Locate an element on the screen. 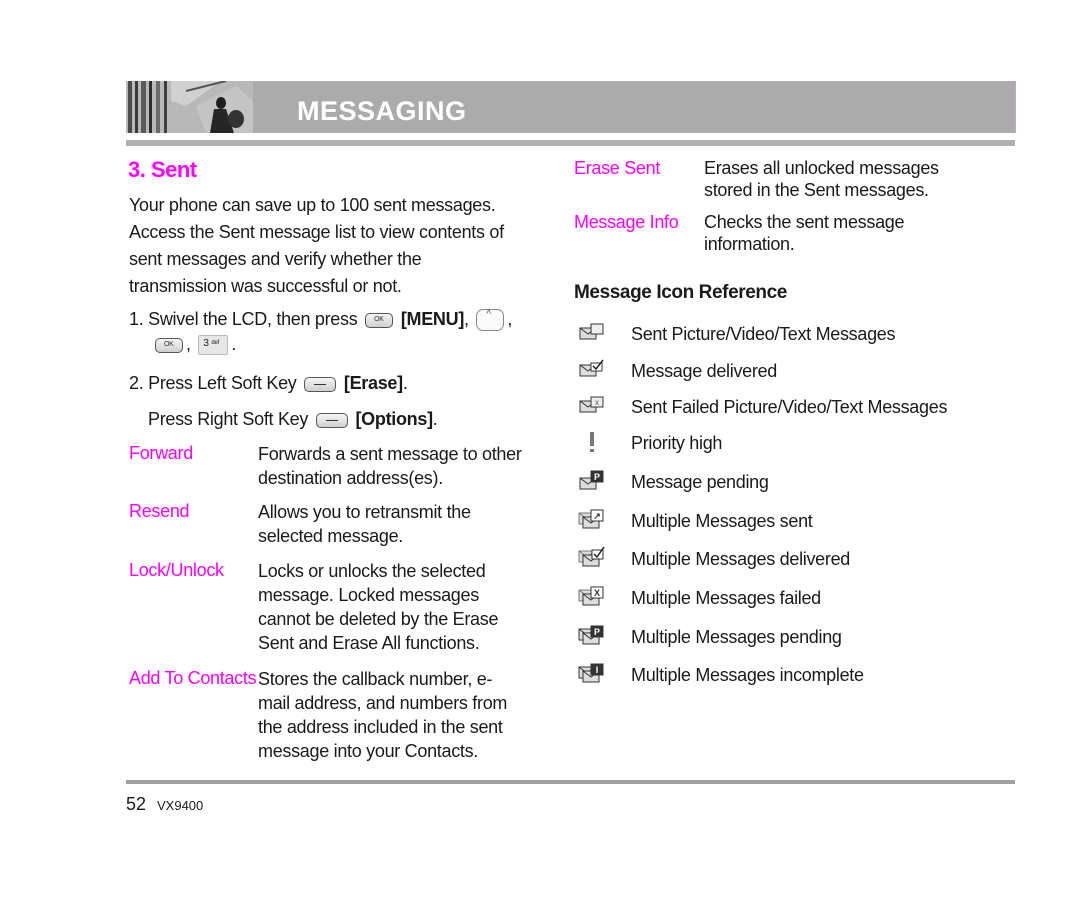 The image size is (1080, 914). option-add-to-contacts-label: Add To Contacts is located at coordinates (193, 678).